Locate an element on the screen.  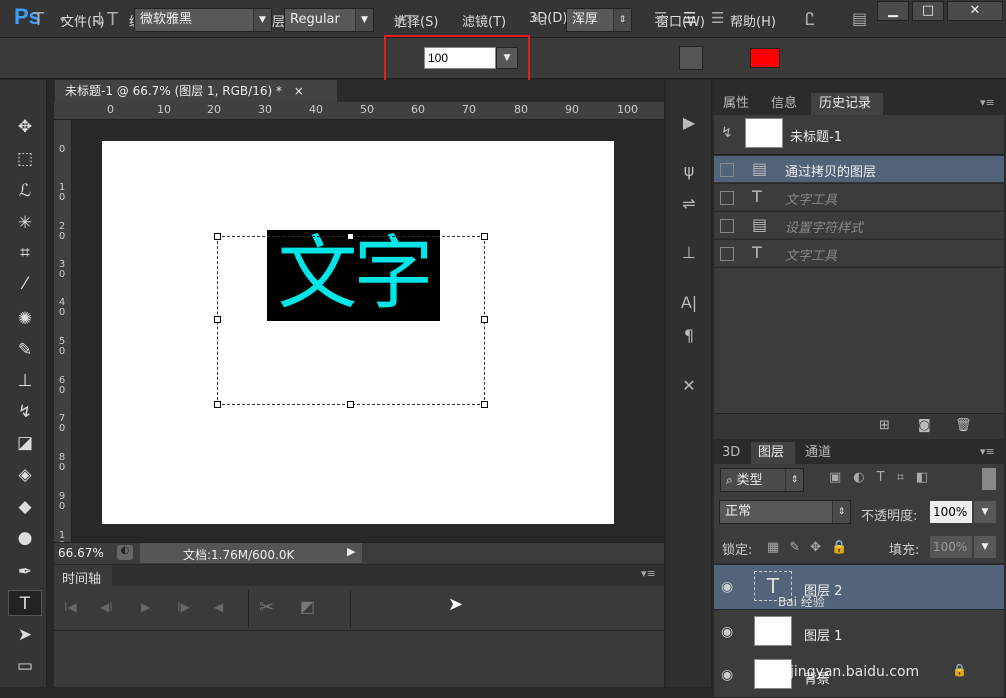
adjustments-icon: ⇌ is located at coordinates (689, 204).